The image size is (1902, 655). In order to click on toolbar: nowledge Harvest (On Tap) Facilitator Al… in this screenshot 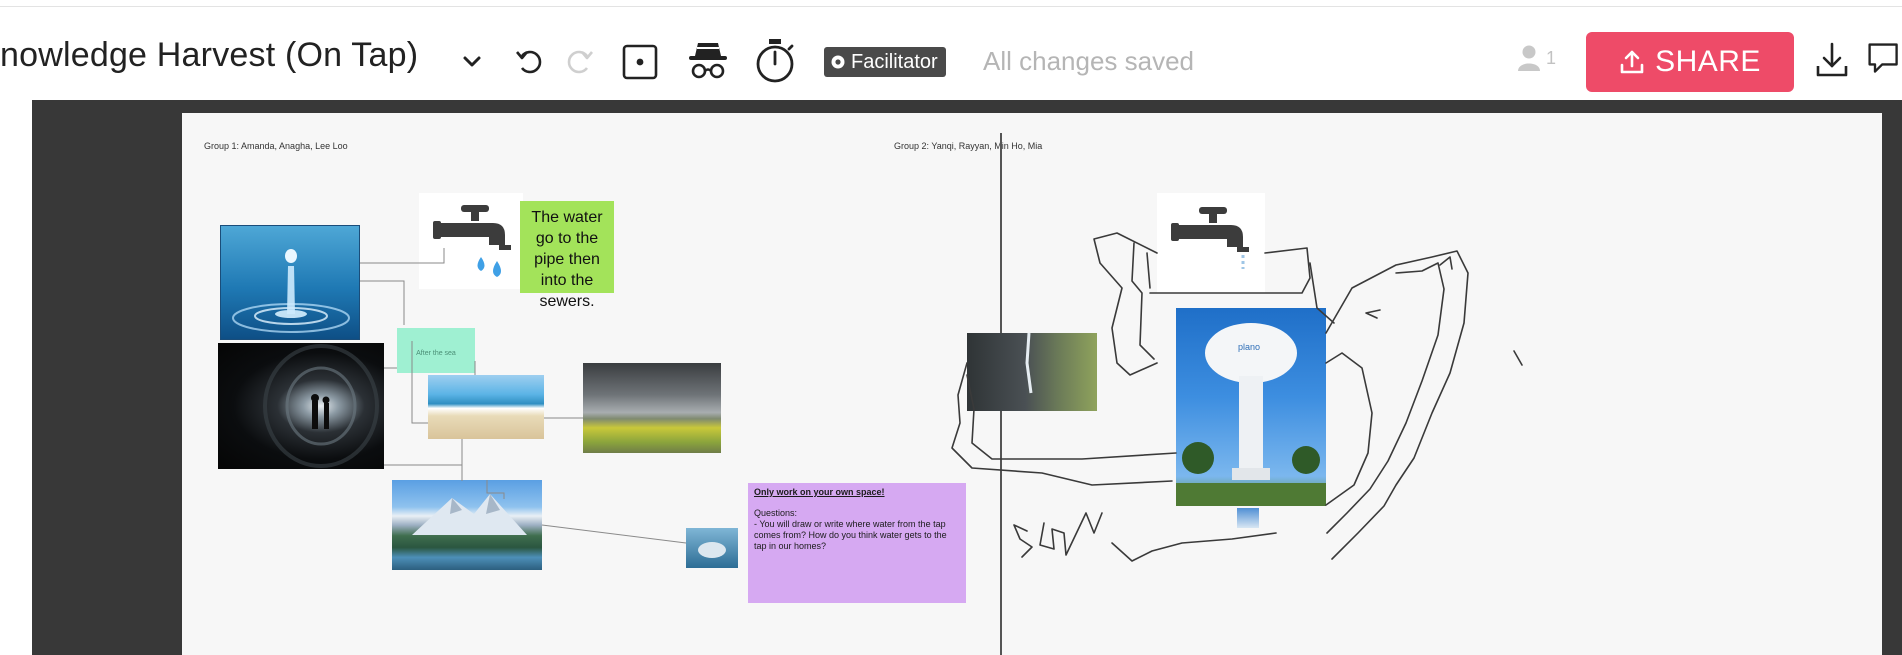, I will do `click(951, 54)`.